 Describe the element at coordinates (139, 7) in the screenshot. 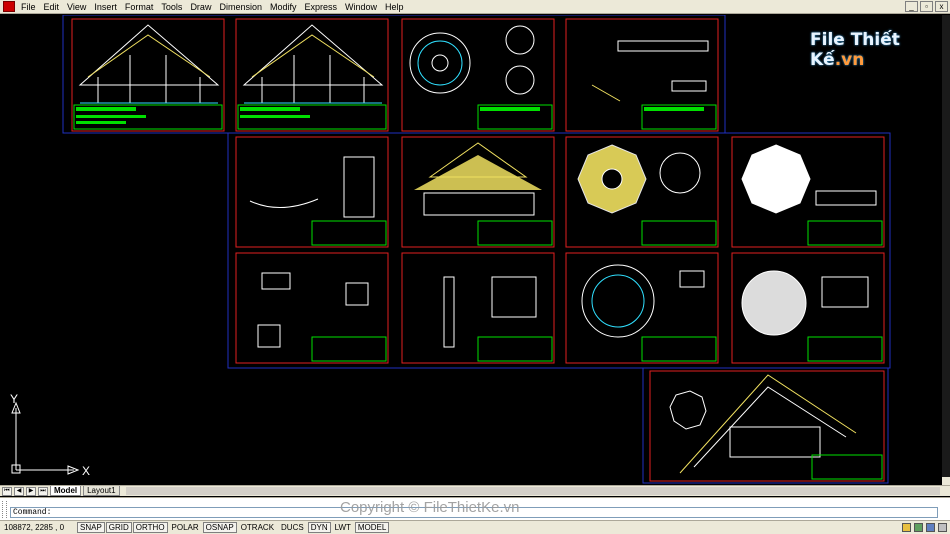

I see `menu-format: Format` at that location.